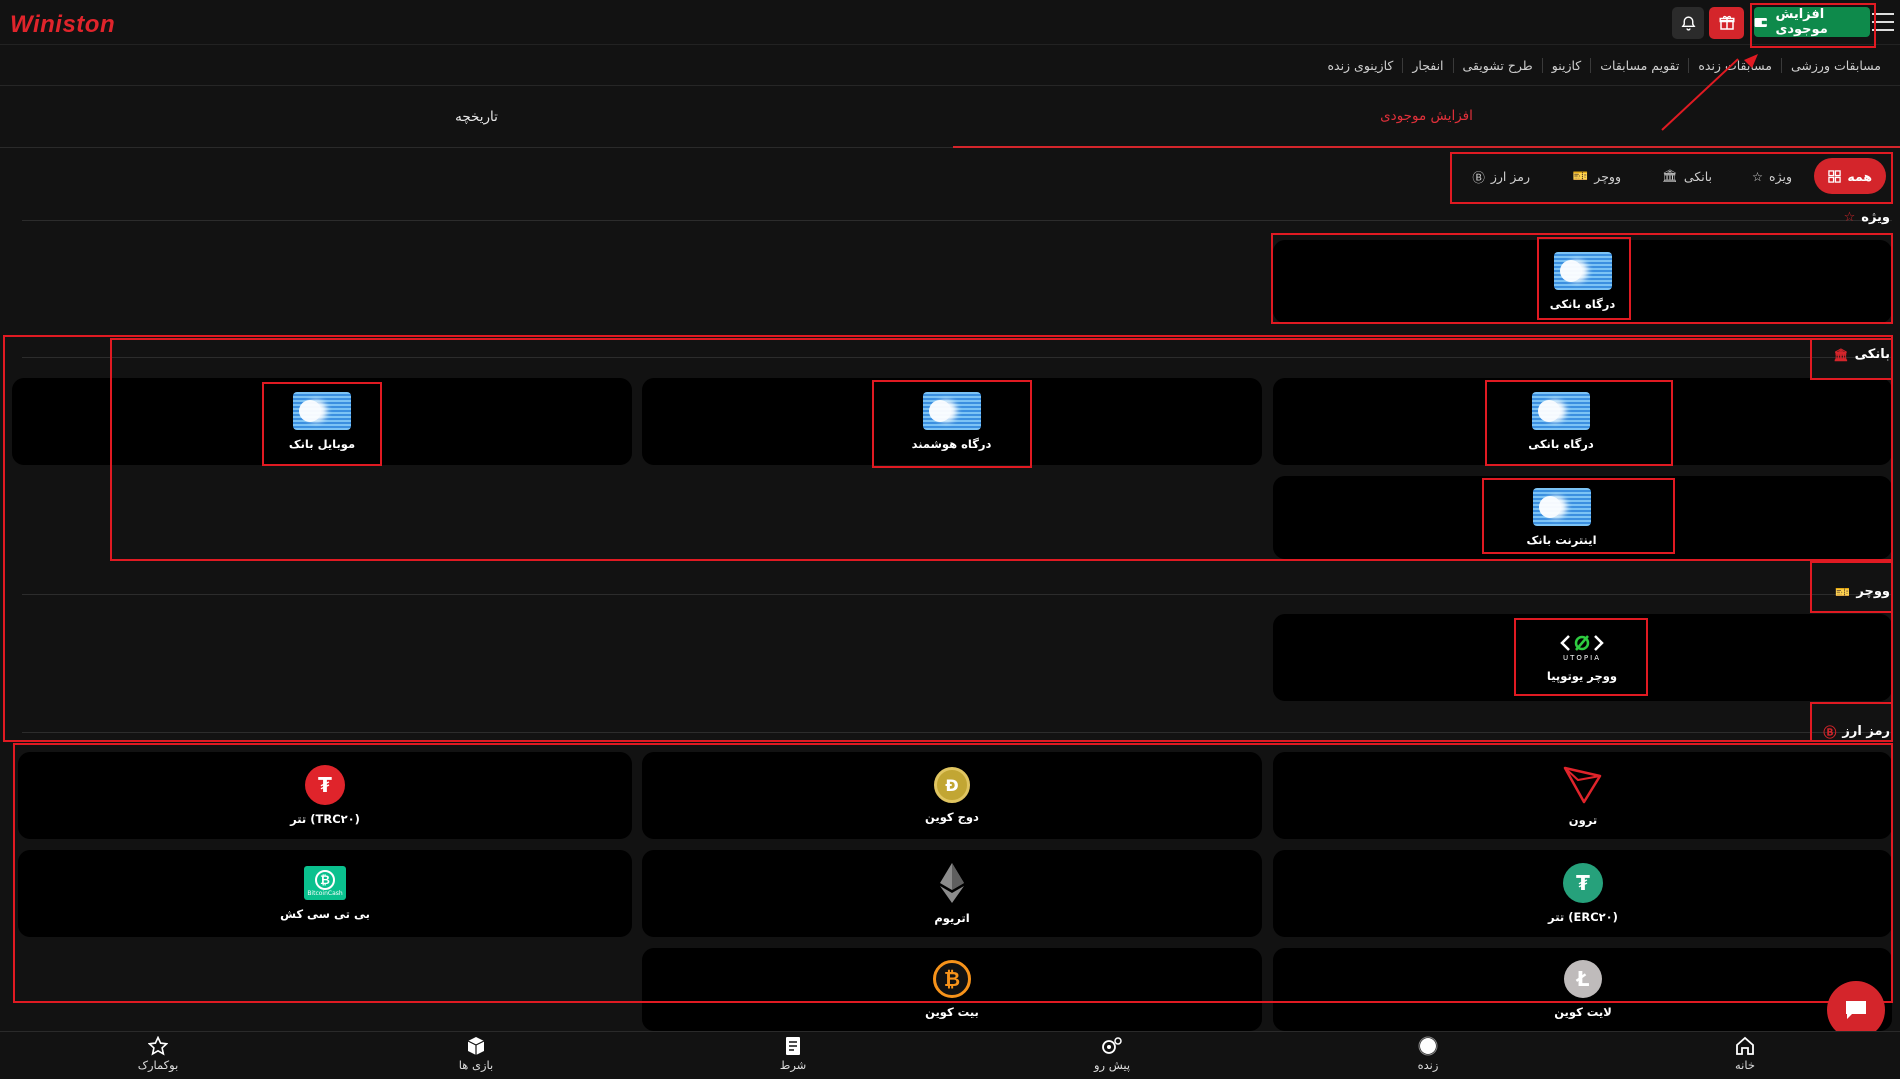 The image size is (1900, 1079). I want to click on bell-icon, so click(1688, 23).